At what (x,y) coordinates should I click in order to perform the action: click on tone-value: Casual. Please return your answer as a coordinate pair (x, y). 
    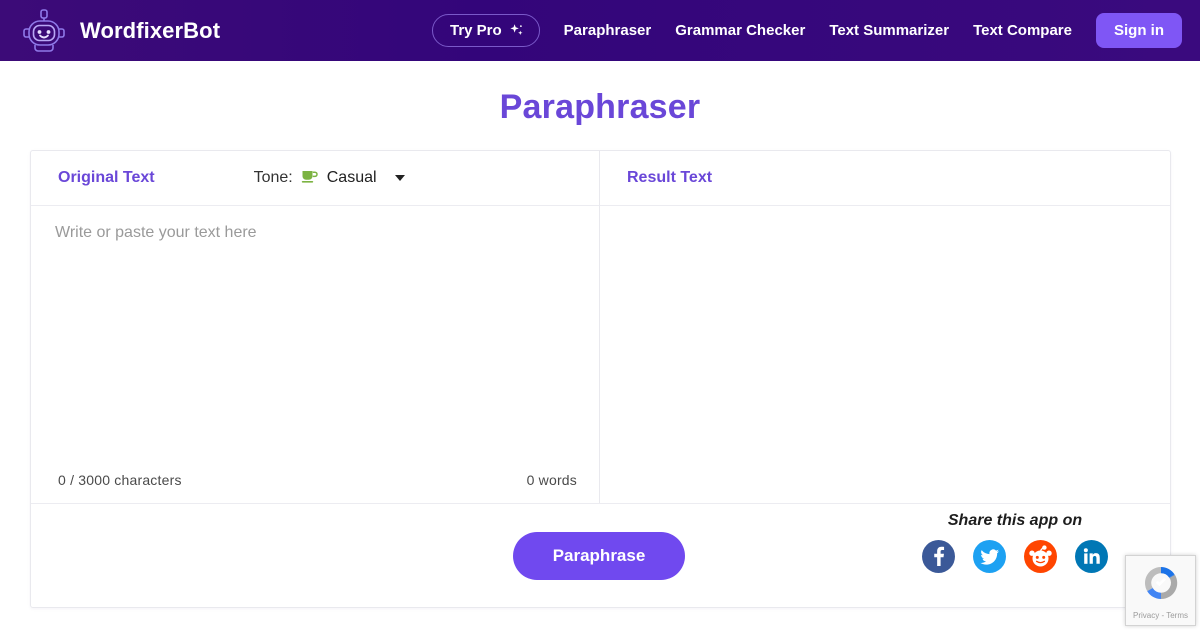
    Looking at the image, I should click on (351, 177).